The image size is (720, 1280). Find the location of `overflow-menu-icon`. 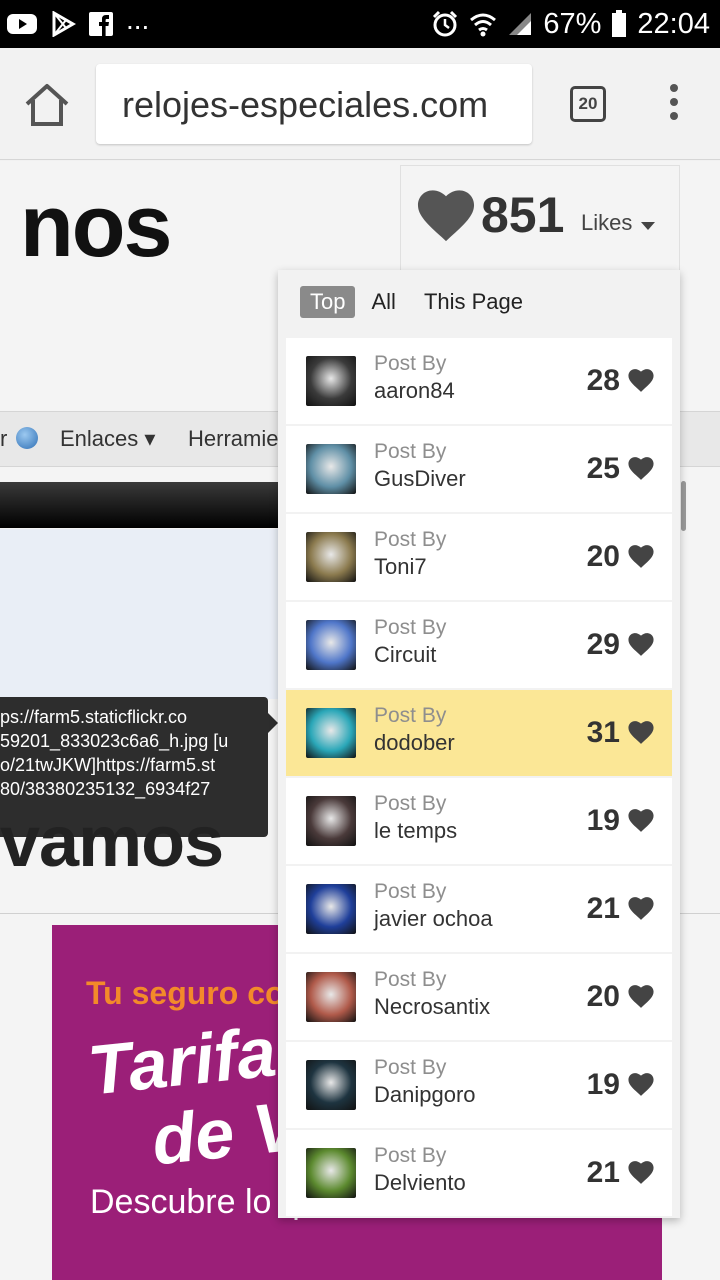

overflow-menu-icon is located at coordinates (674, 104).